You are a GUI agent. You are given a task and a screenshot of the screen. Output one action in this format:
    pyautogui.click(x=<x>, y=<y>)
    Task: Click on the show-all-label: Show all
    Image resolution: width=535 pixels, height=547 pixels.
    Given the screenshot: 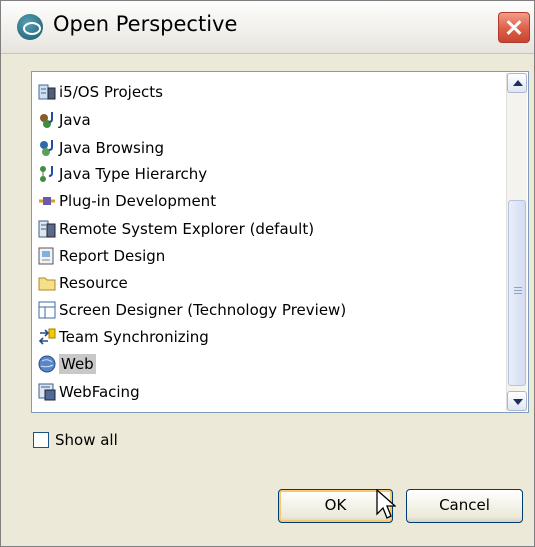 What is the action you would take?
    pyautogui.click(x=86, y=440)
    